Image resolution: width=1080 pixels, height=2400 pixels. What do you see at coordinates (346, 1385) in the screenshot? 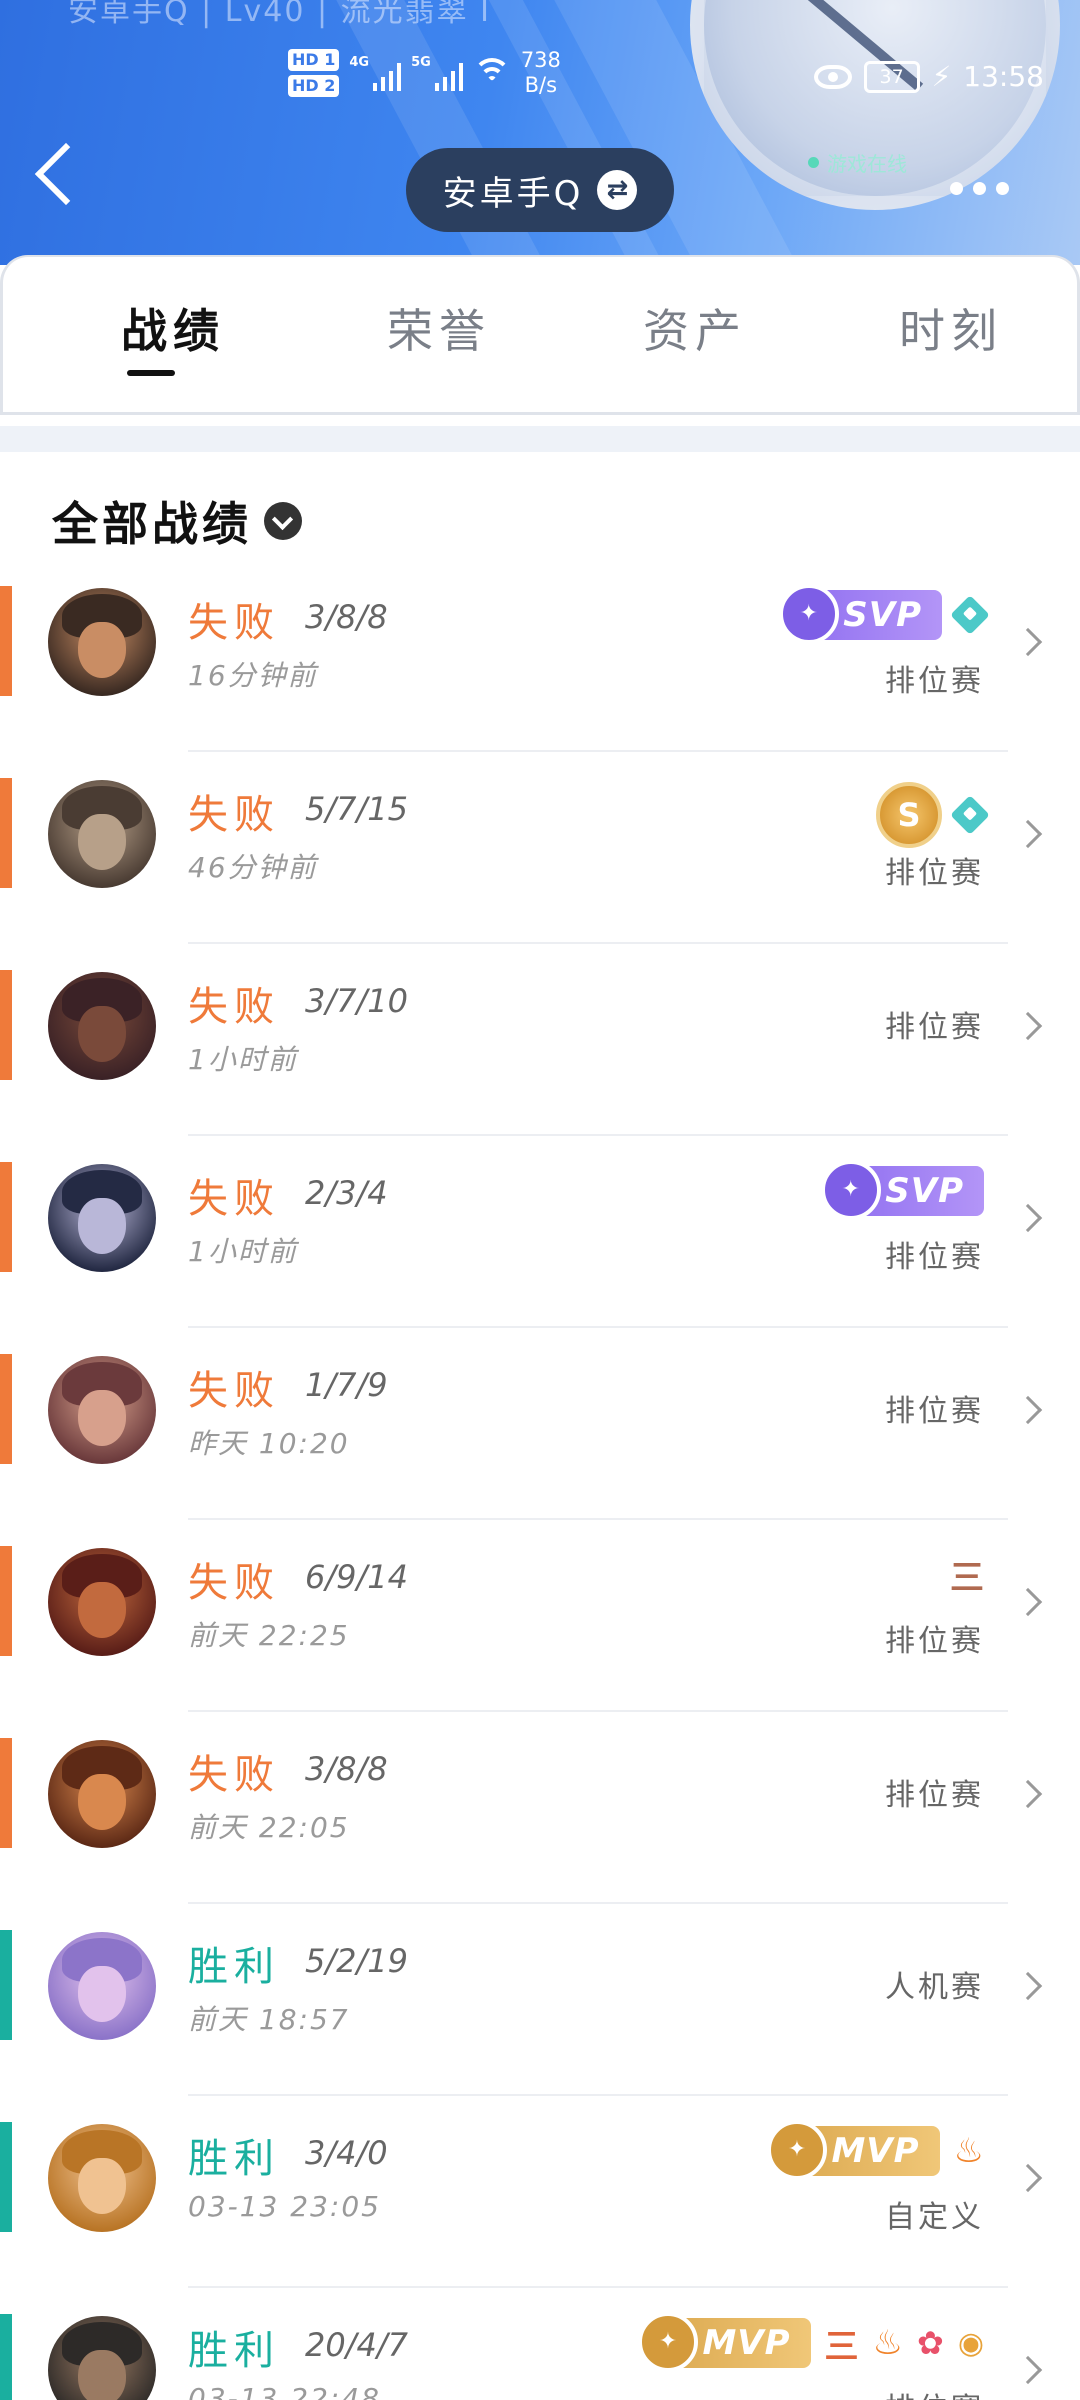
I see `kda-value: 1/7/9` at bounding box center [346, 1385].